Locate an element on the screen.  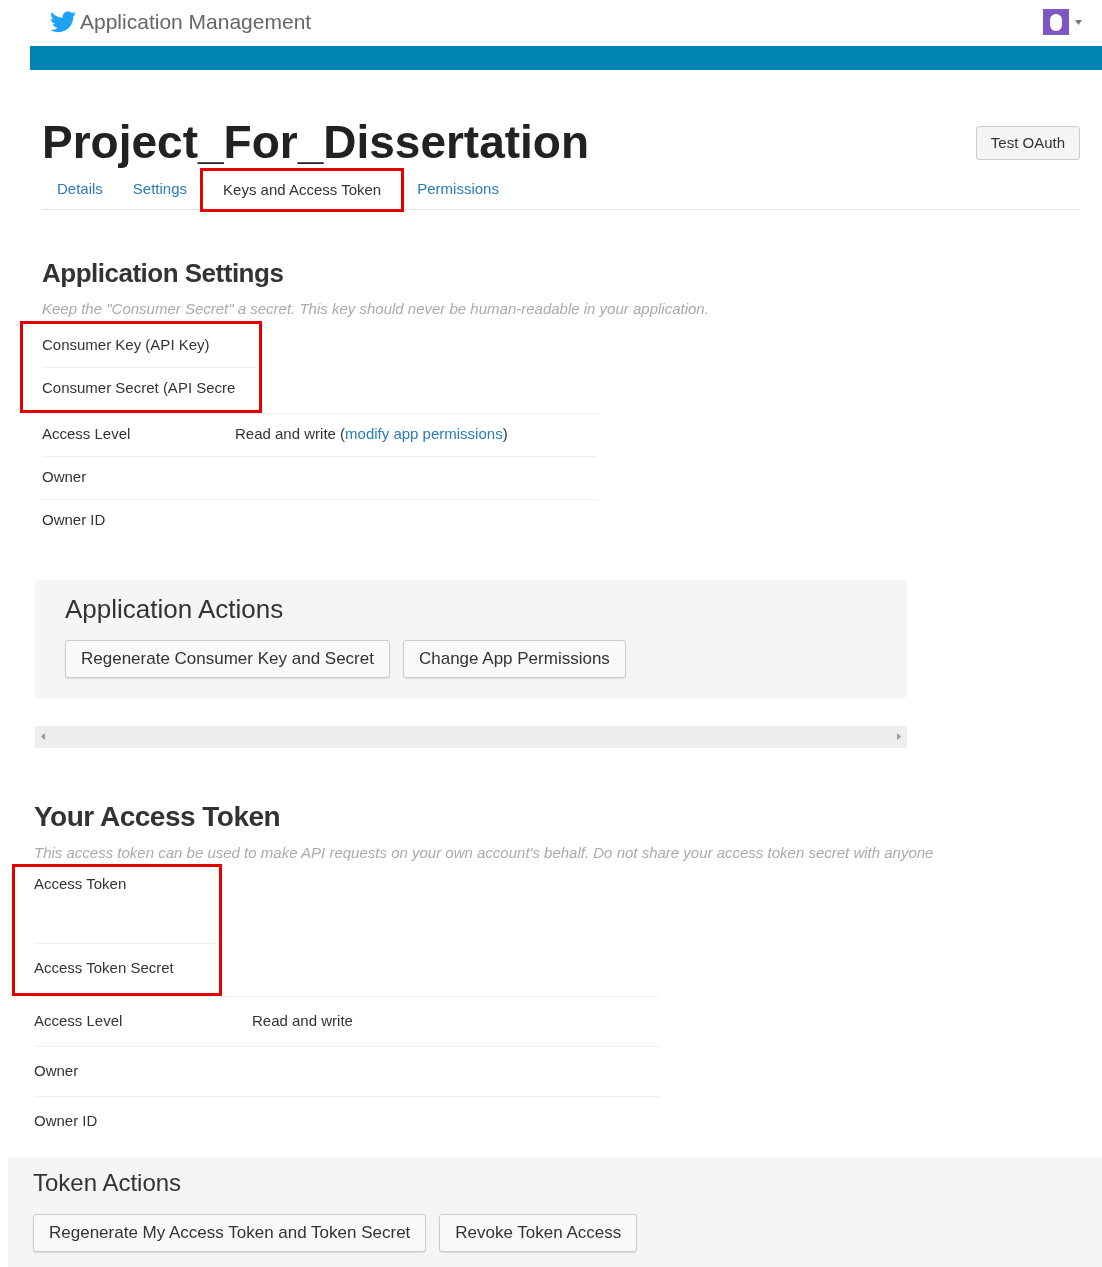
field-label: Consumer Key (API Key) is located at coordinates (126, 344).